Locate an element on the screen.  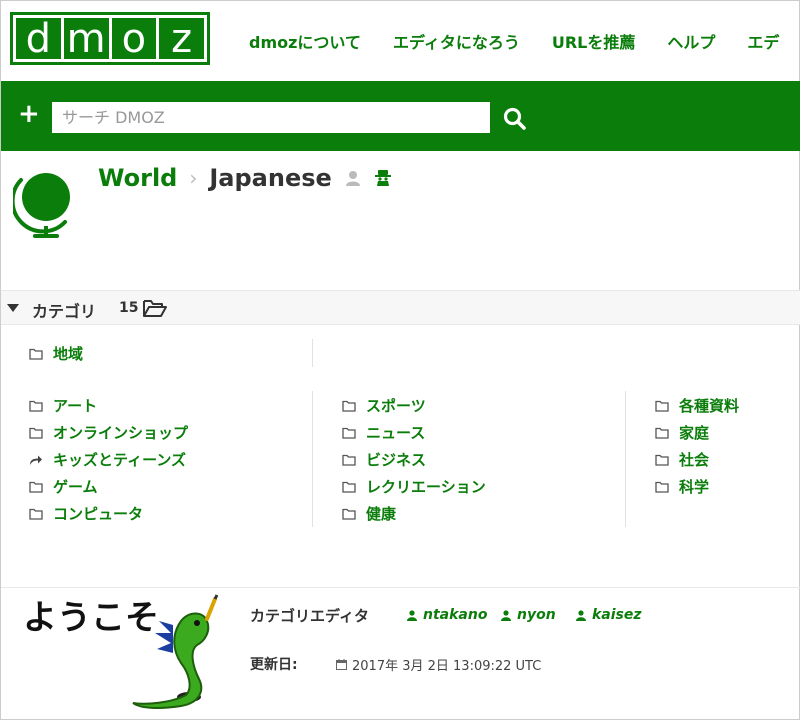
list-item: 家庭 is located at coordinates (682, 432).